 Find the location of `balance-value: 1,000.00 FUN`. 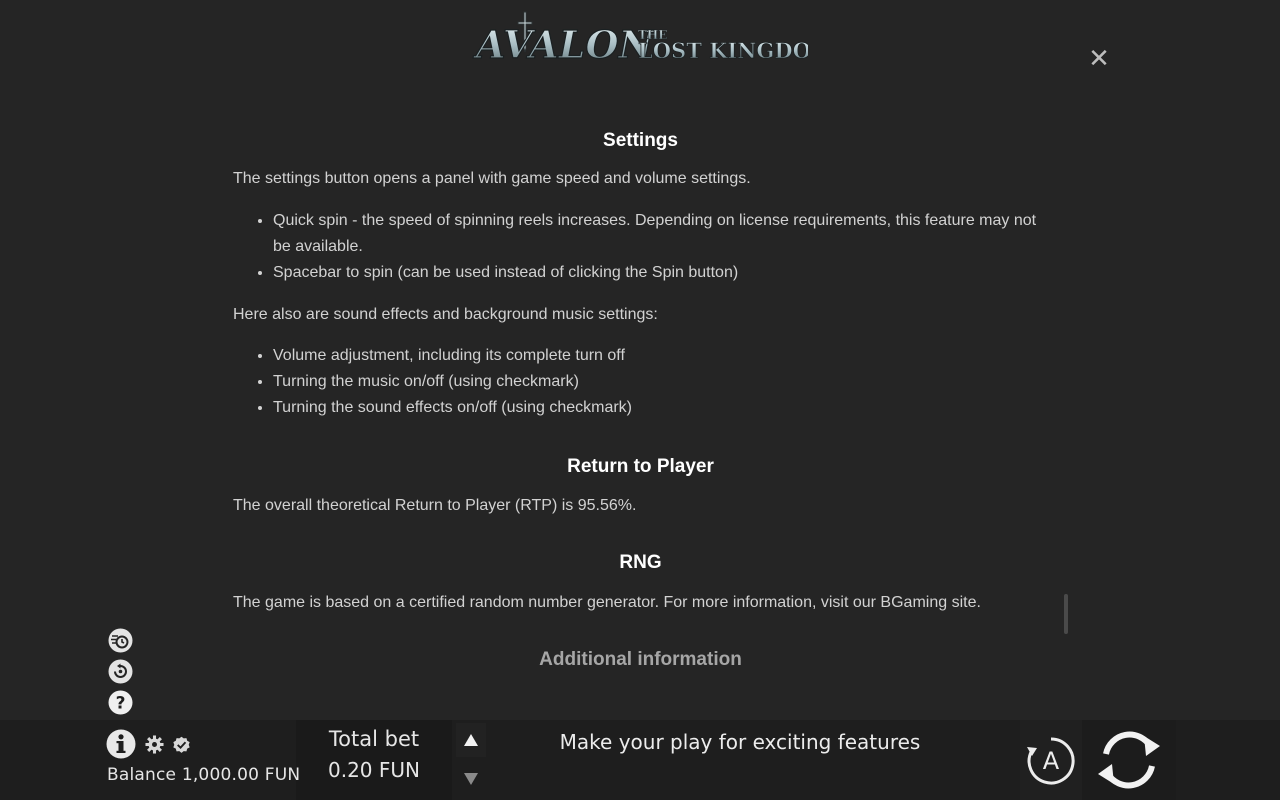

balance-value: 1,000.00 FUN is located at coordinates (241, 775).